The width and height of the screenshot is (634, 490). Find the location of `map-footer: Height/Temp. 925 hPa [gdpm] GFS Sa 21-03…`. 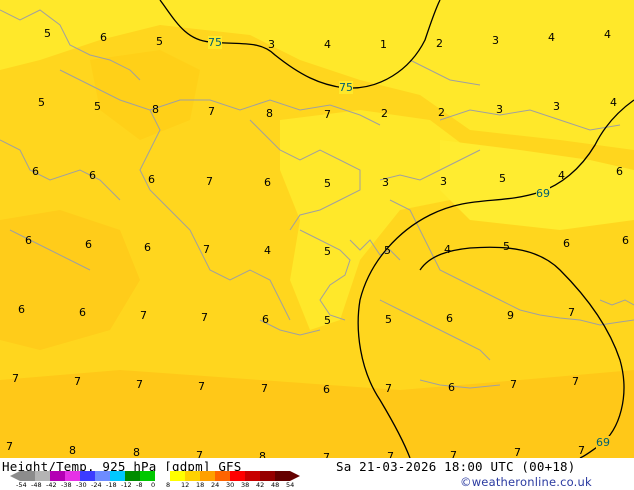

map-footer: Height/Temp. 925 hPa [gdpm] GFS Sa 21-03… is located at coordinates (317, 474).